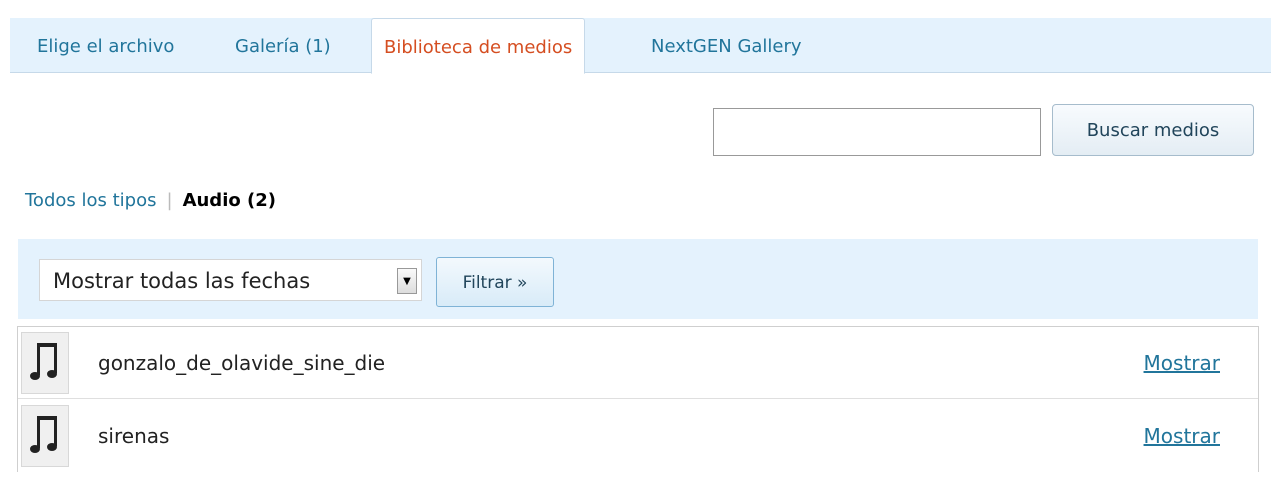  I want to click on chevron-down-icon: ▼, so click(407, 281).